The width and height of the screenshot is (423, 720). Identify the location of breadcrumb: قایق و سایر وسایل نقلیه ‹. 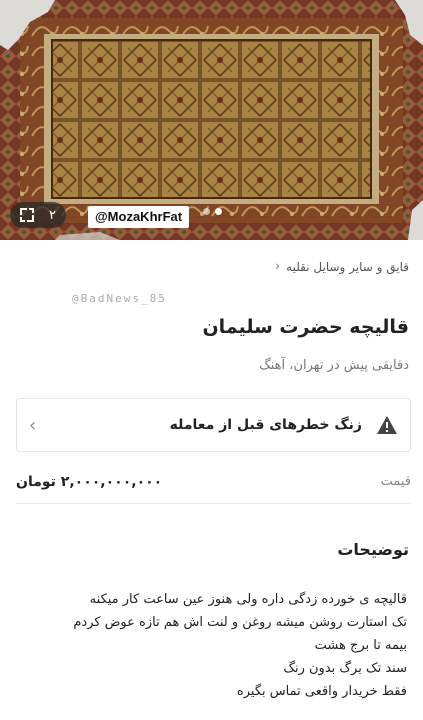
(342, 266).